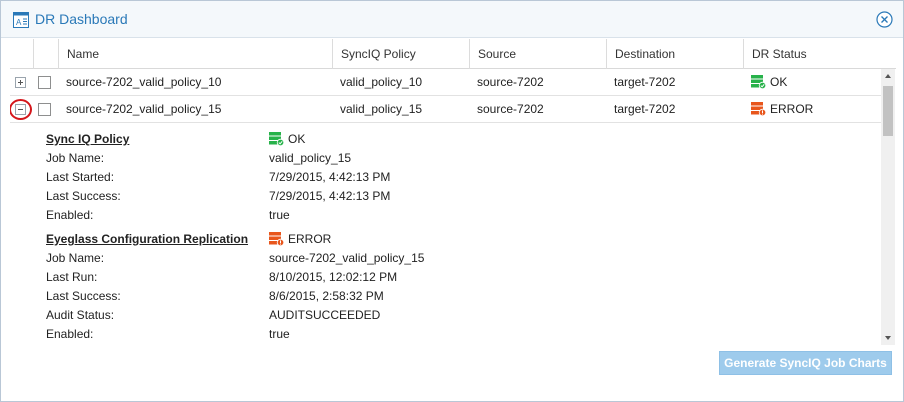 Image resolution: width=904 pixels, height=402 pixels. I want to click on eyeglass-section-title: Eyeglass Configuration Replication, so click(147, 239).